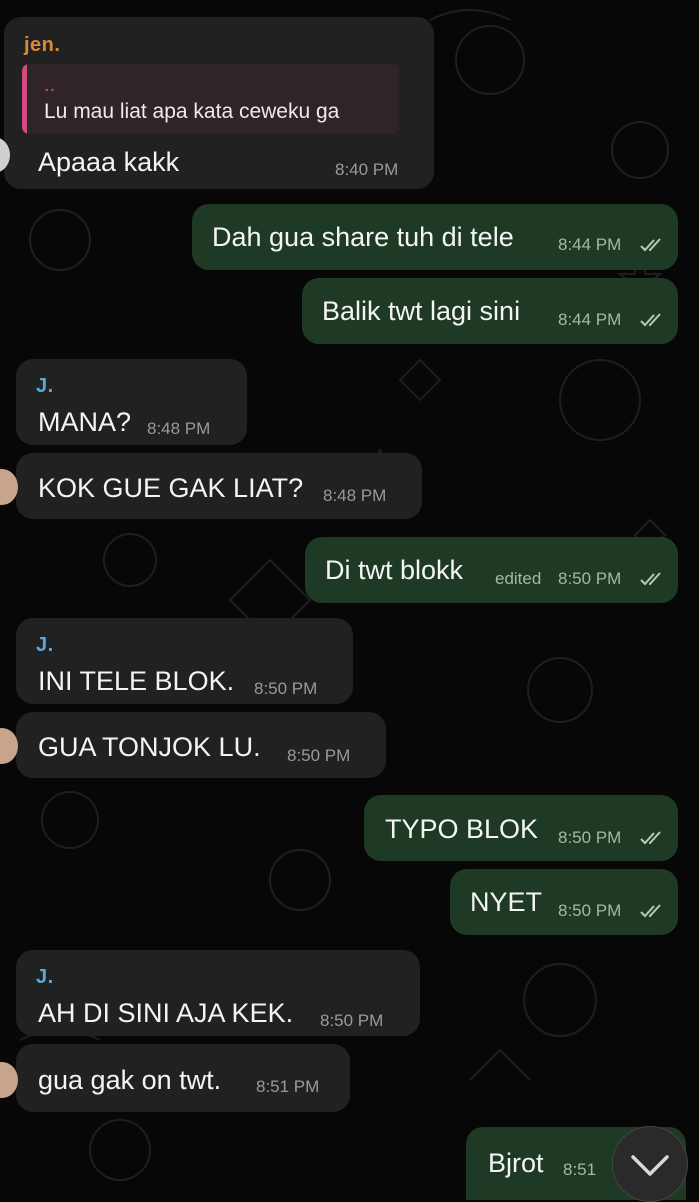 The image size is (699, 1202). I want to click on message-bubble-outgoing: TYPO BLOK 8:50 PM, so click(521, 828).